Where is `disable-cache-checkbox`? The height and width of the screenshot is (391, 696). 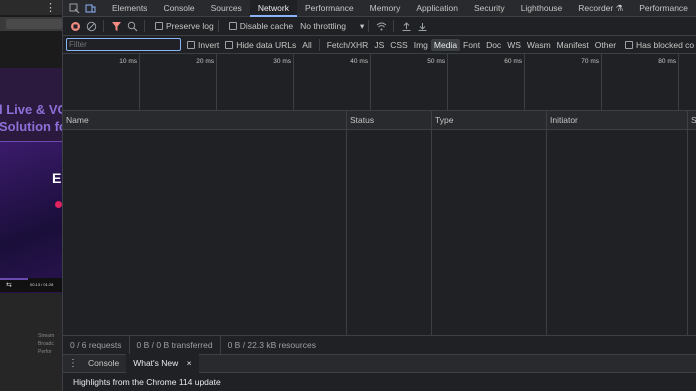
disable-cache-checkbox is located at coordinates (232, 26).